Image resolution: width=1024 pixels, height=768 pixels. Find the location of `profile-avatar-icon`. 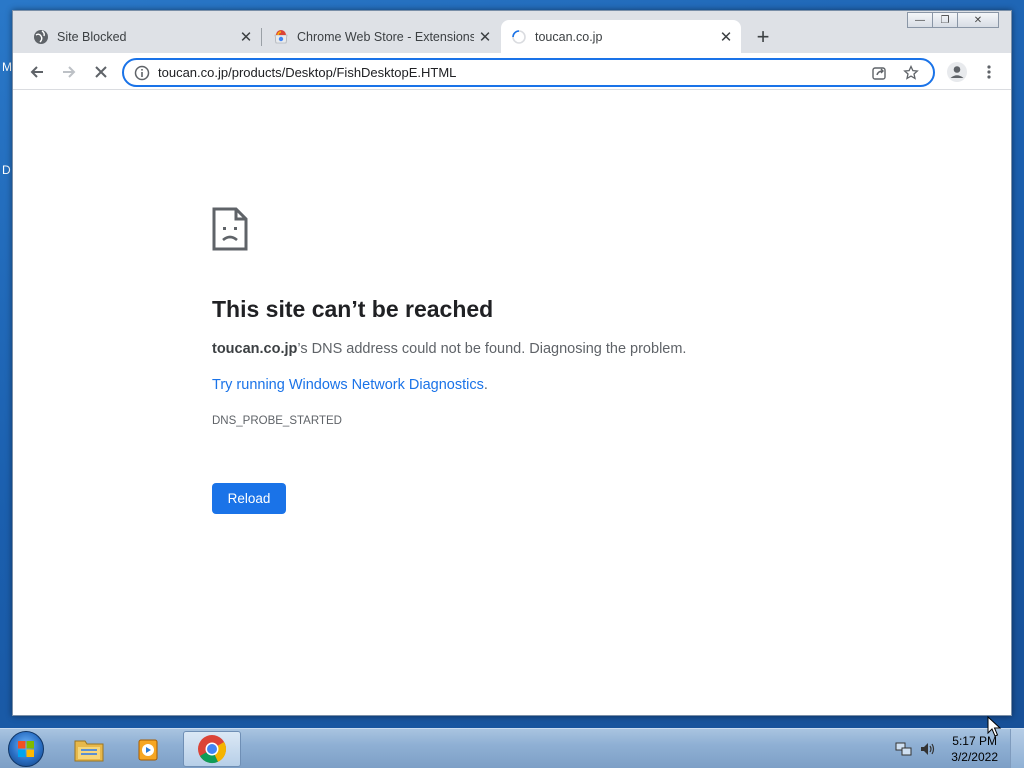

profile-avatar-icon is located at coordinates (957, 72).